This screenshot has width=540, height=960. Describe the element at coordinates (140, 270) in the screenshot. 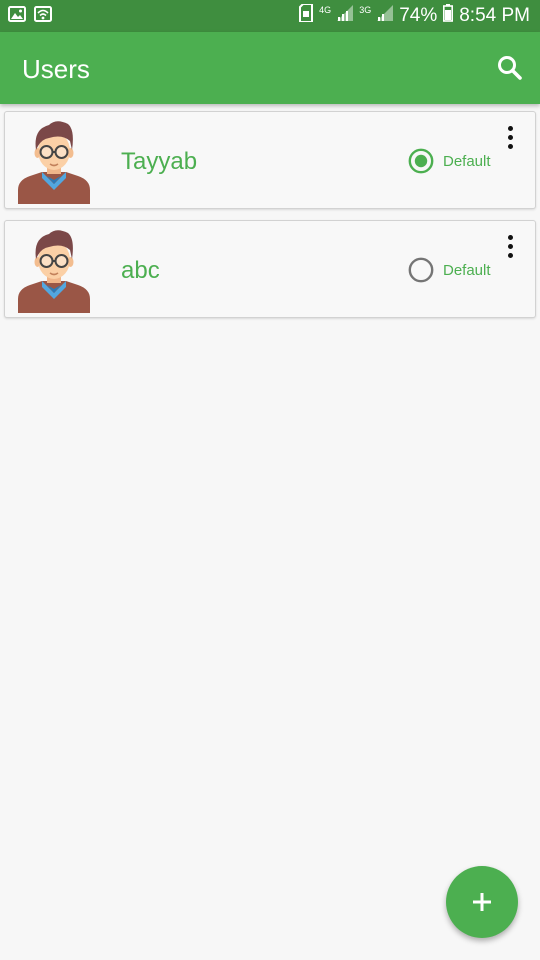

I see `user-name: abc` at that location.